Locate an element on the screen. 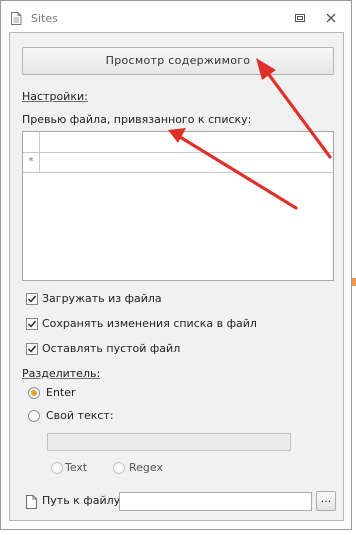 The width and height of the screenshot is (356, 535). load-from-file-checkbox is located at coordinates (32, 299).